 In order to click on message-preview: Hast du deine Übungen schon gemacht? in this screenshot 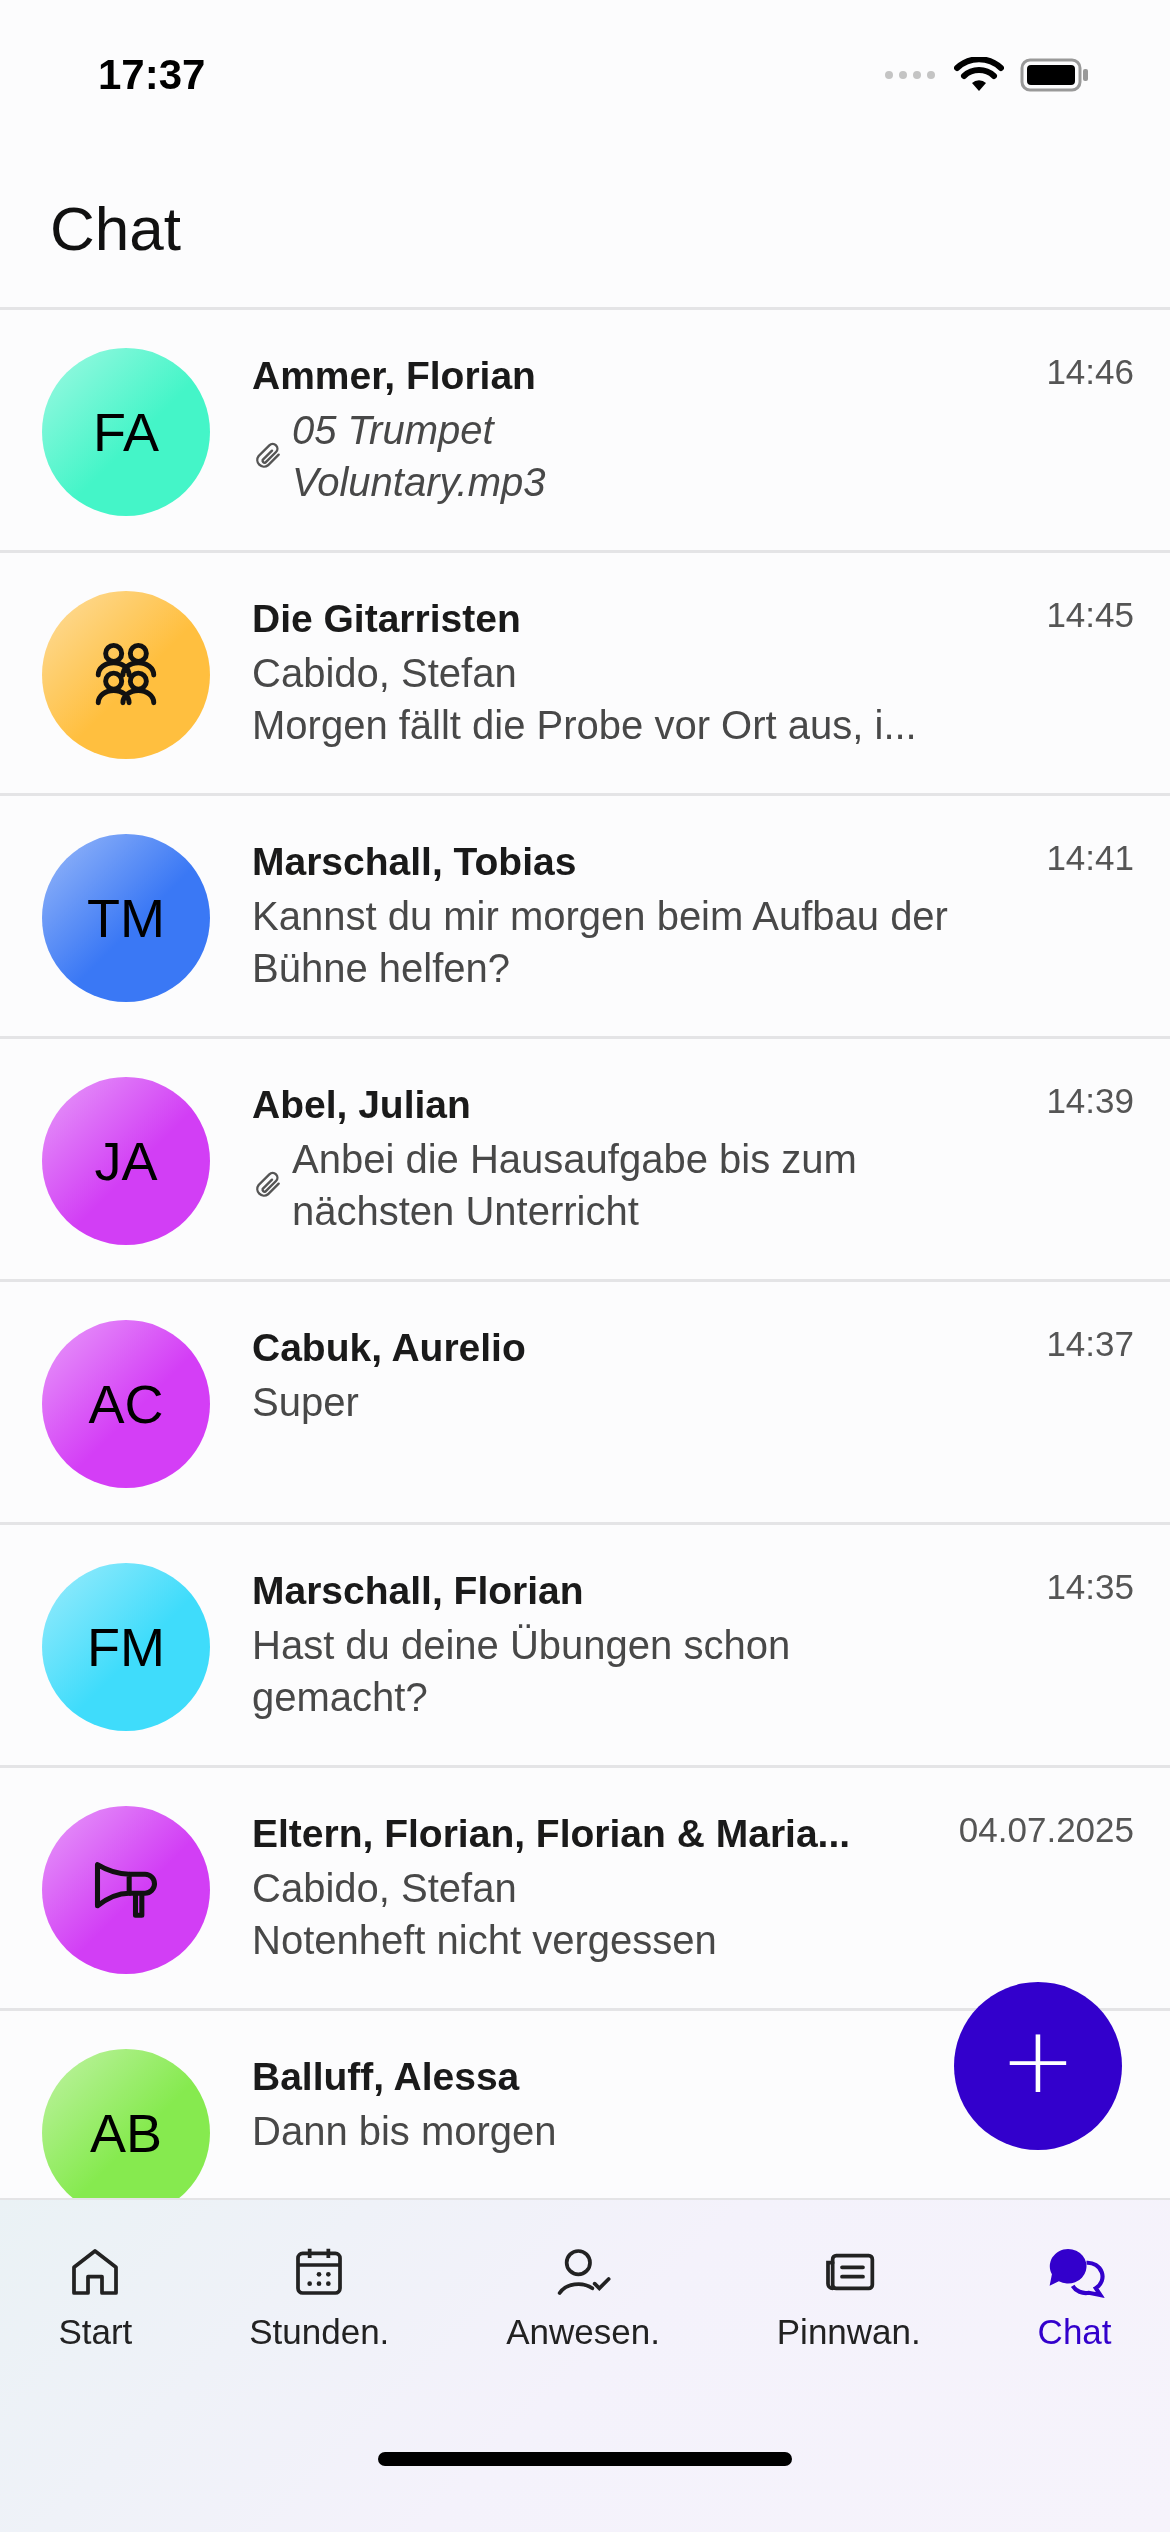, I will do `click(522, 1671)`.